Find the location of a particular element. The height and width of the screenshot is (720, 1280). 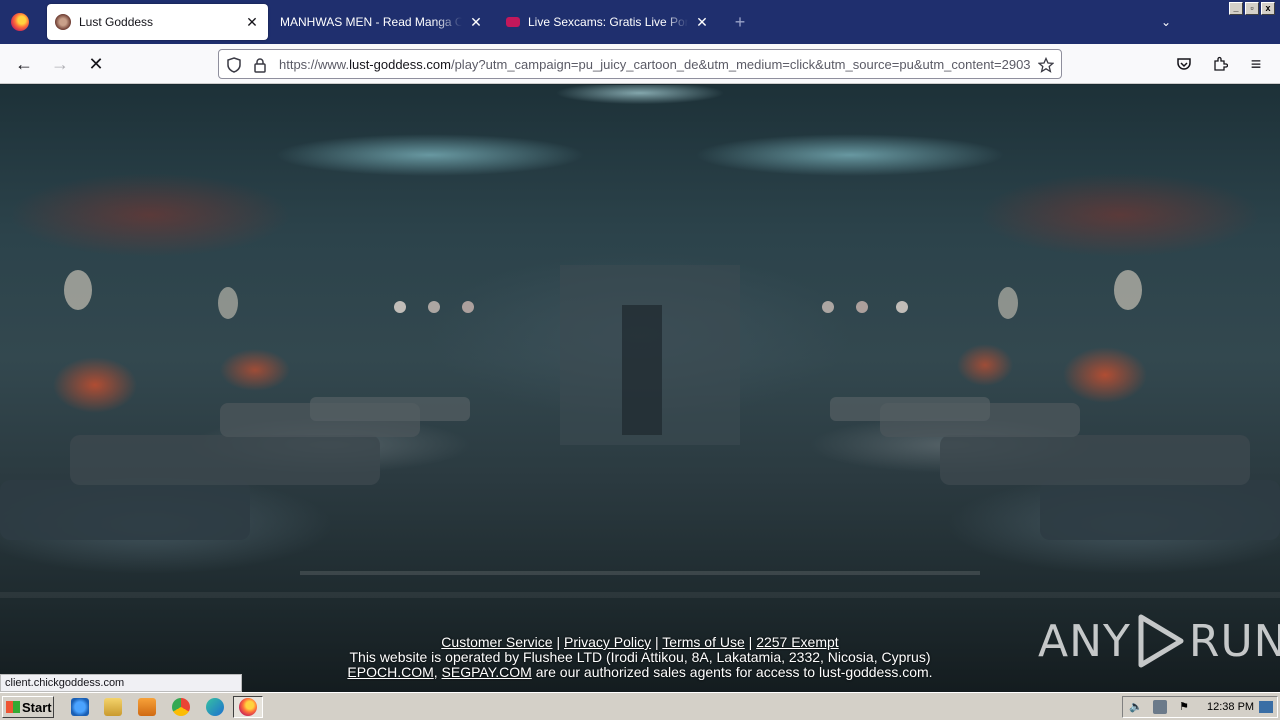

status-bar: client.chickgoddess.com is located at coordinates (121, 683).